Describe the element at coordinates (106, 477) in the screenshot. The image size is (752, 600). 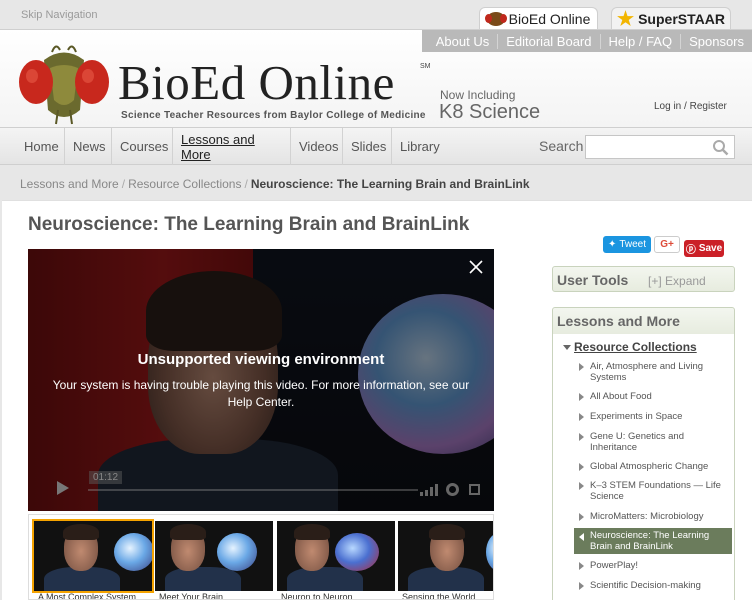
I see `video-time: 01:12` at that location.